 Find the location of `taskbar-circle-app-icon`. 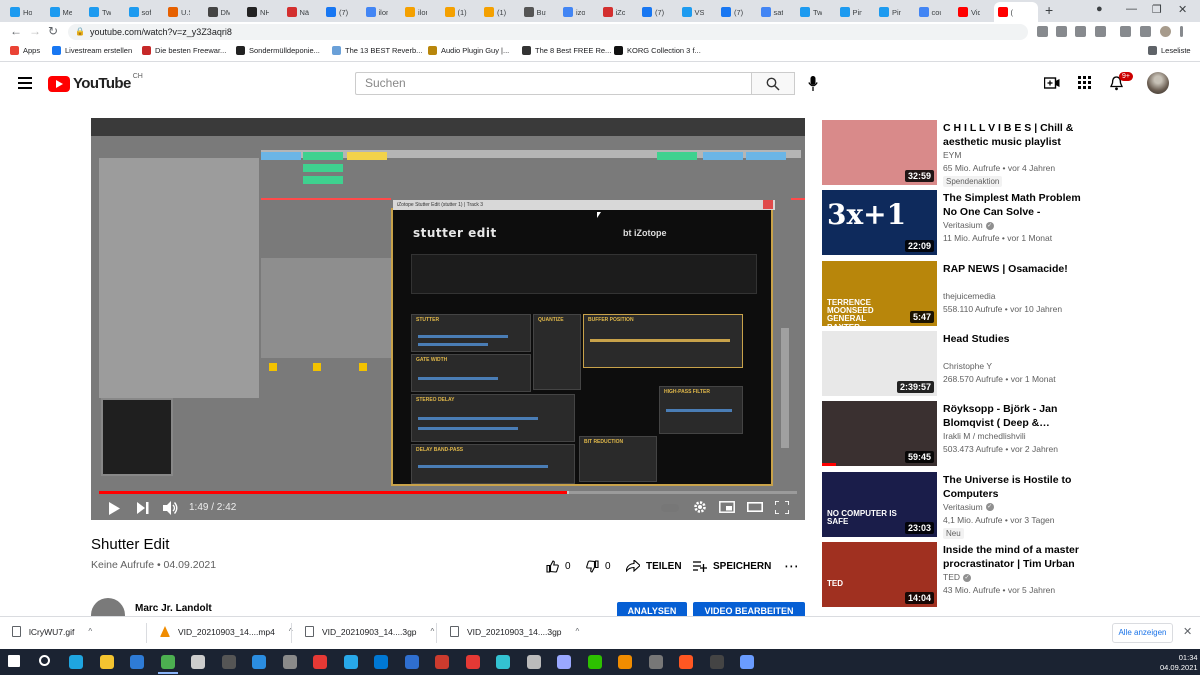

taskbar-circle-app-icon is located at coordinates (686, 662).